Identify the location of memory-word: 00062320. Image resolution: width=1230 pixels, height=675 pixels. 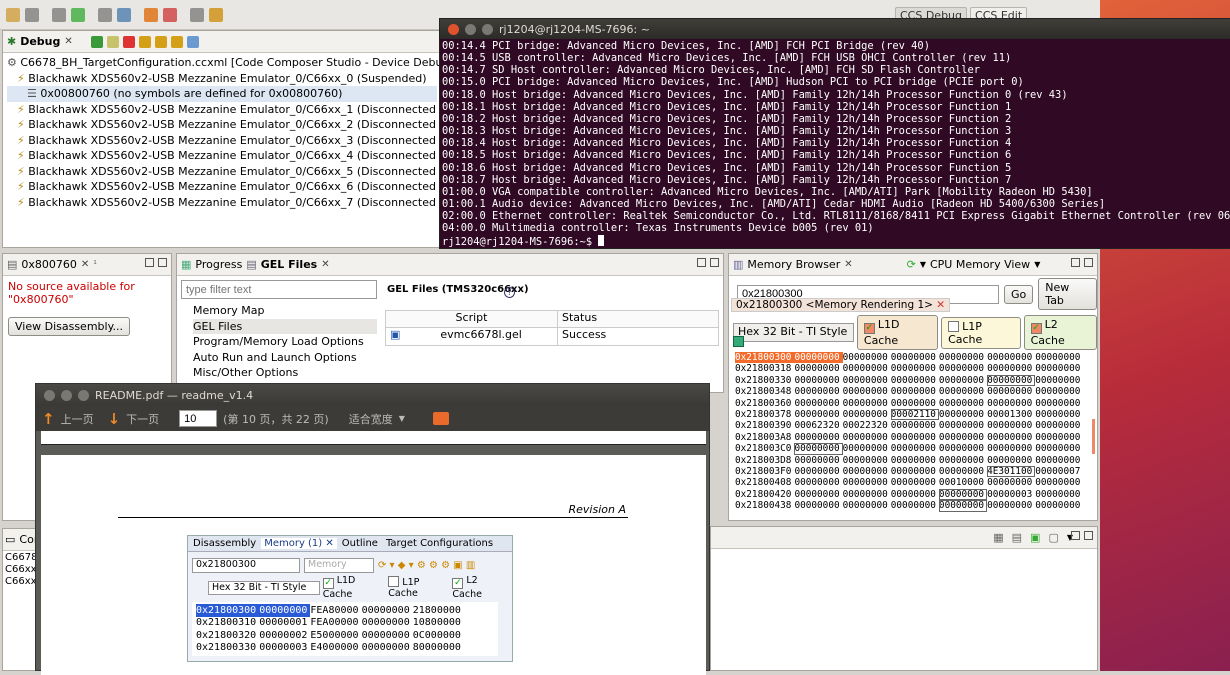
(818, 425).